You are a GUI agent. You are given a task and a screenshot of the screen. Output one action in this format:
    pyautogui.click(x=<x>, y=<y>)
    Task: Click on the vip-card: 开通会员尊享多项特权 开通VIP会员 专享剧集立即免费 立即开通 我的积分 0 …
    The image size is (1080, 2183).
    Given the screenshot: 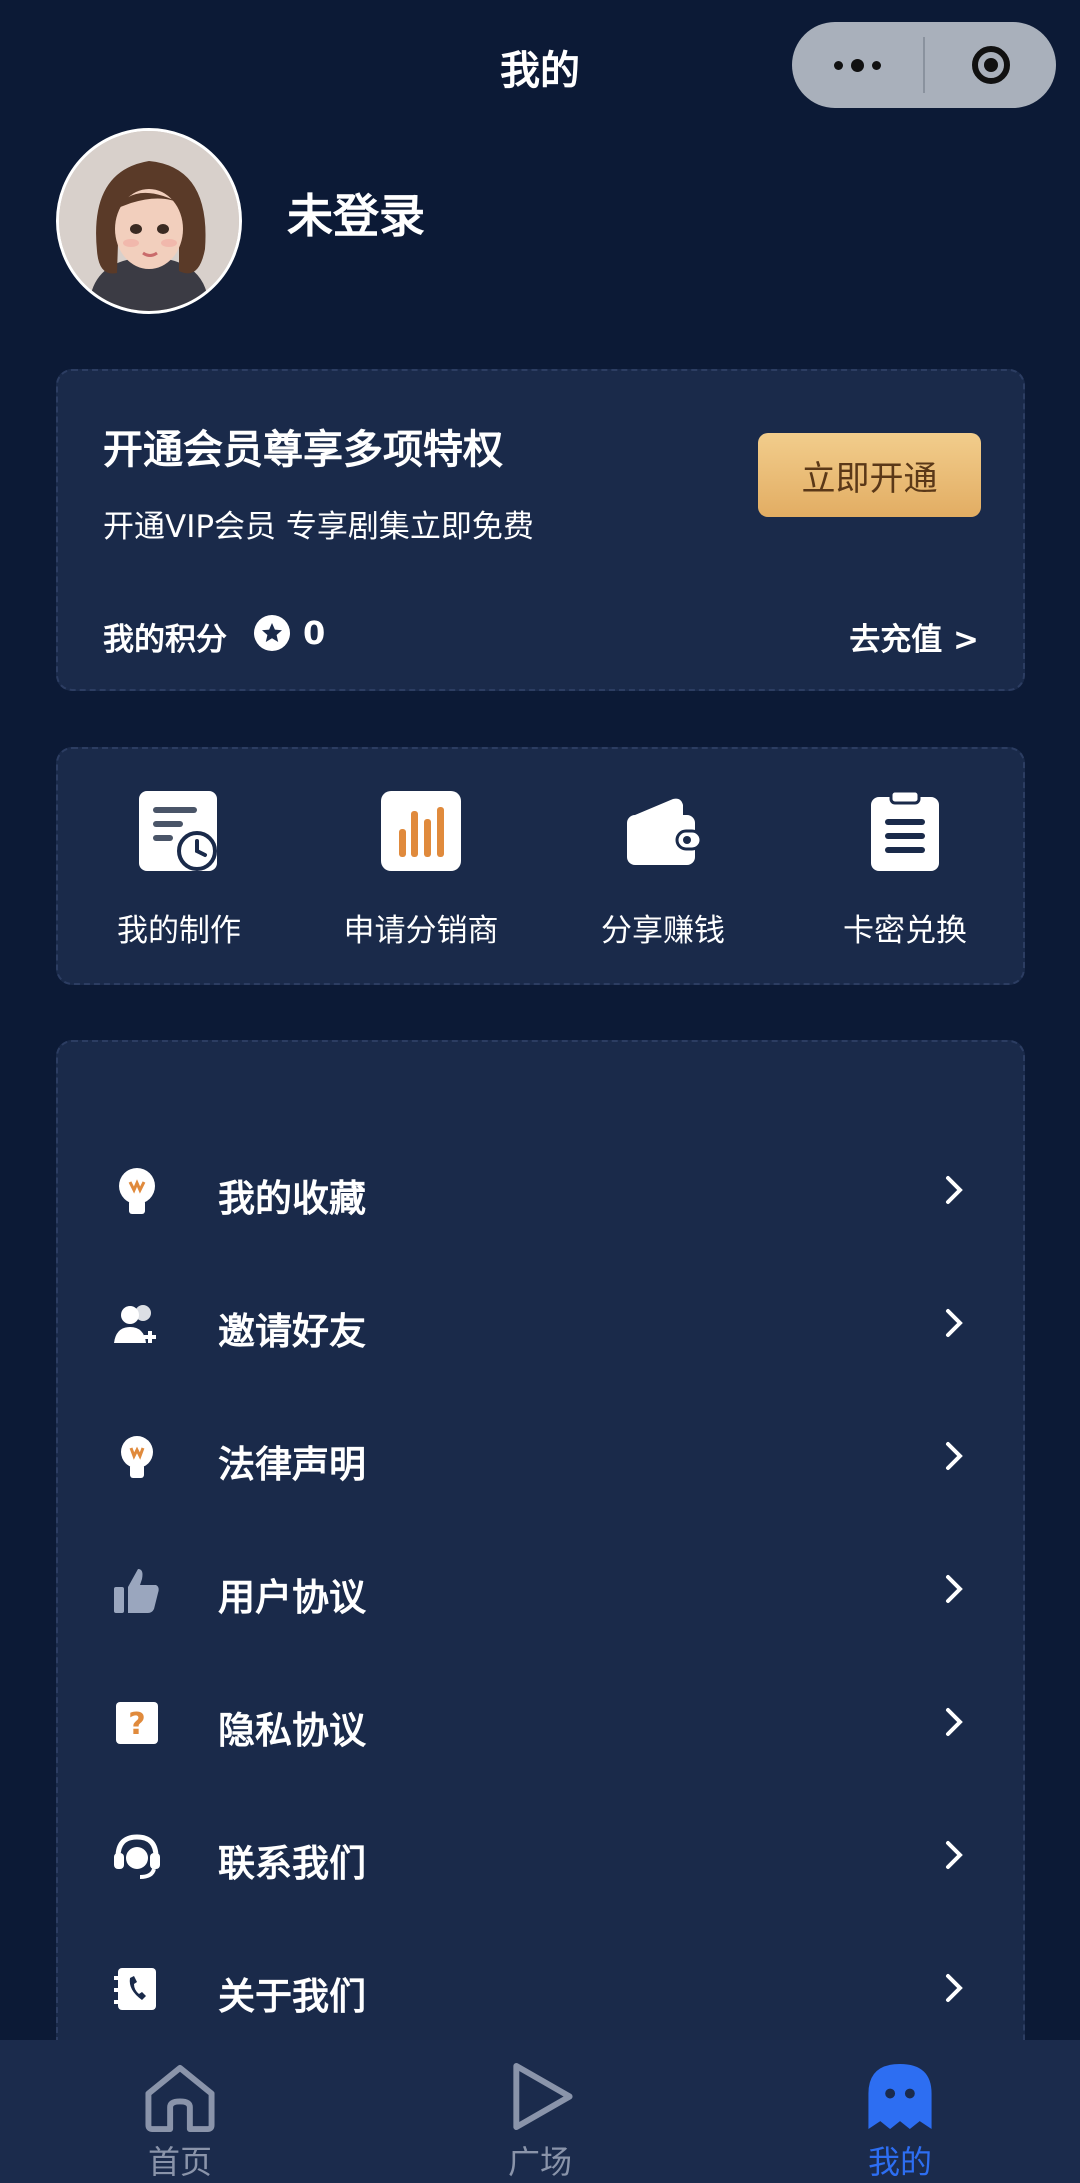 What is the action you would take?
    pyautogui.click(x=540, y=530)
    